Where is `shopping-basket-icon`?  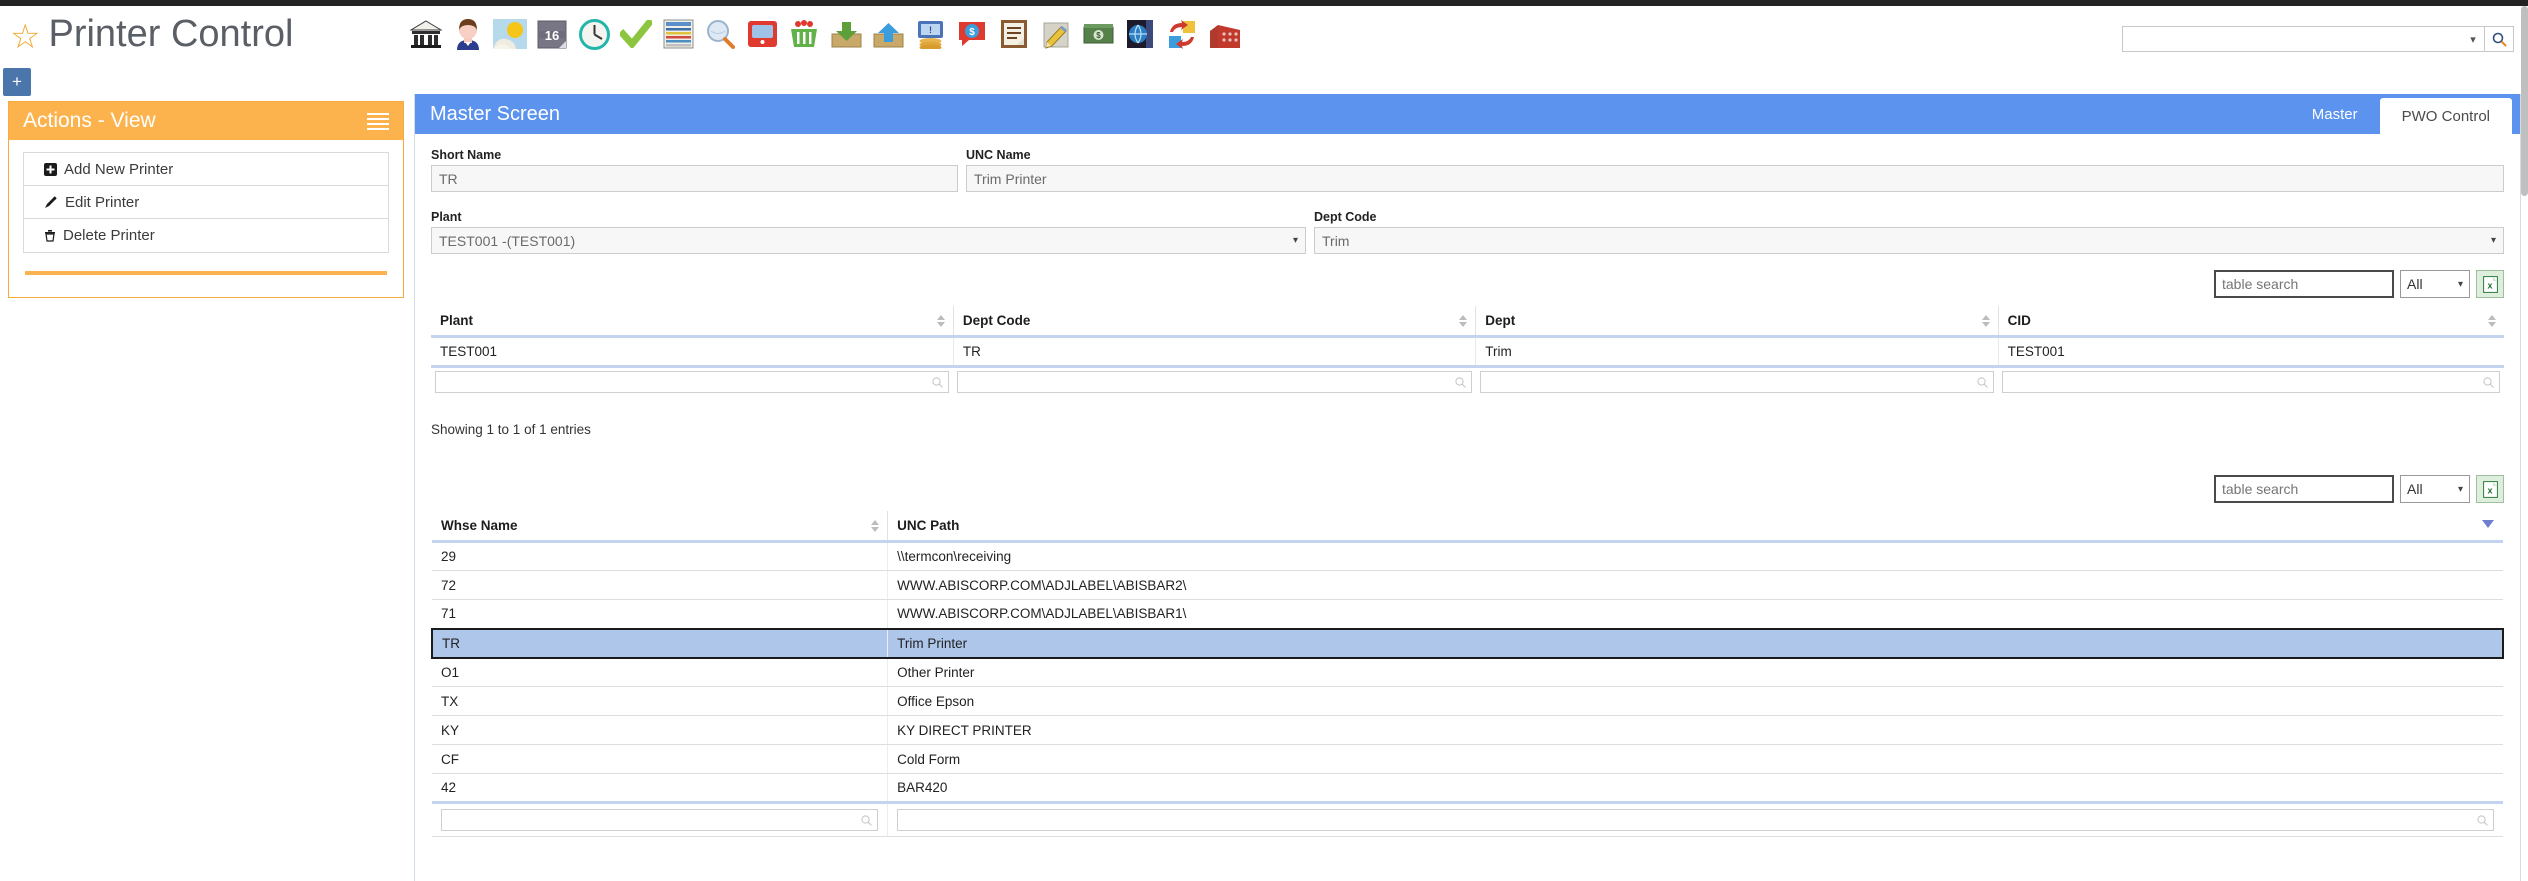
shopping-basket-icon is located at coordinates (804, 34).